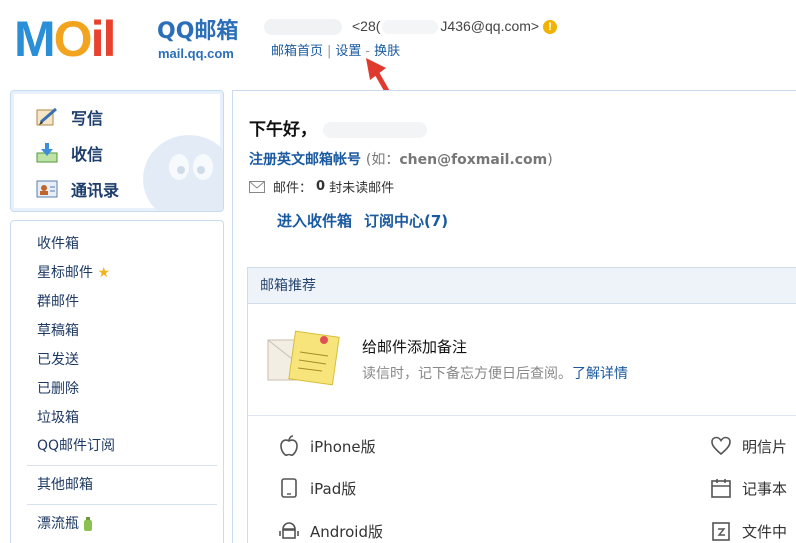 The height and width of the screenshot is (543, 796). Describe the element at coordinates (765, 531) in the screenshot. I see `app-file-transfer-label: 文件中` at that location.